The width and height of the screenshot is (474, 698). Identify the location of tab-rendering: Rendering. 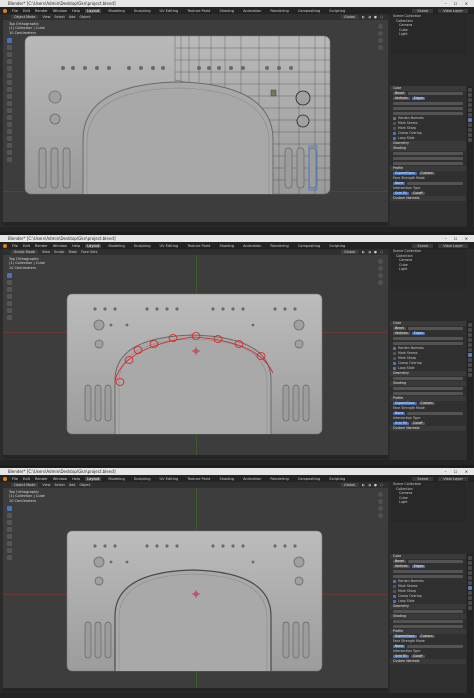
(279, 246).